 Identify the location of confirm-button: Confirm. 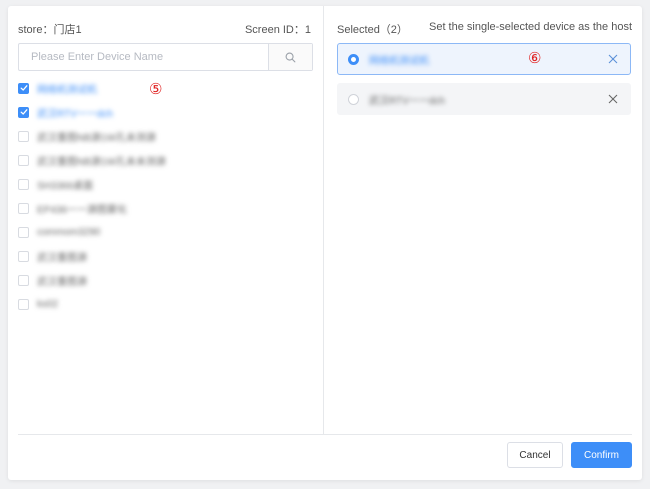
(601, 455).